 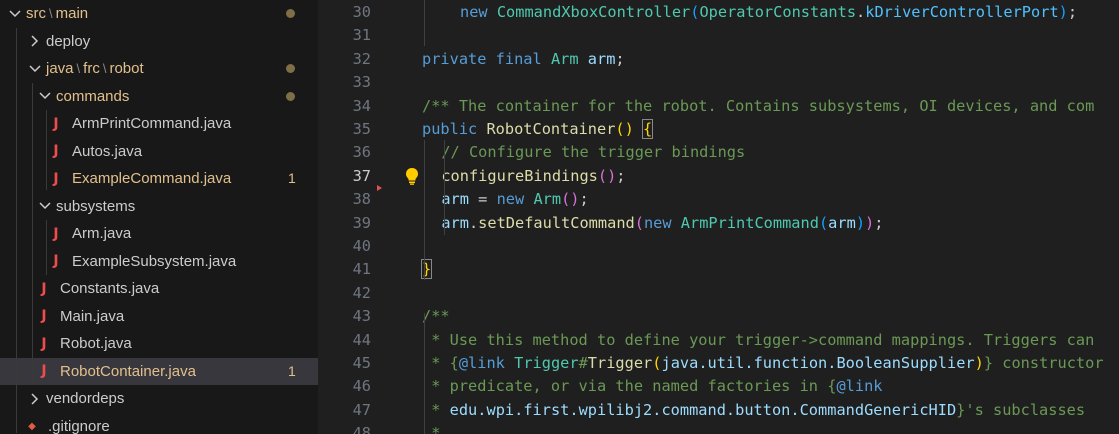 What do you see at coordinates (159, 233) in the screenshot?
I see `explorer-item-arm-java: J Arm.java` at bounding box center [159, 233].